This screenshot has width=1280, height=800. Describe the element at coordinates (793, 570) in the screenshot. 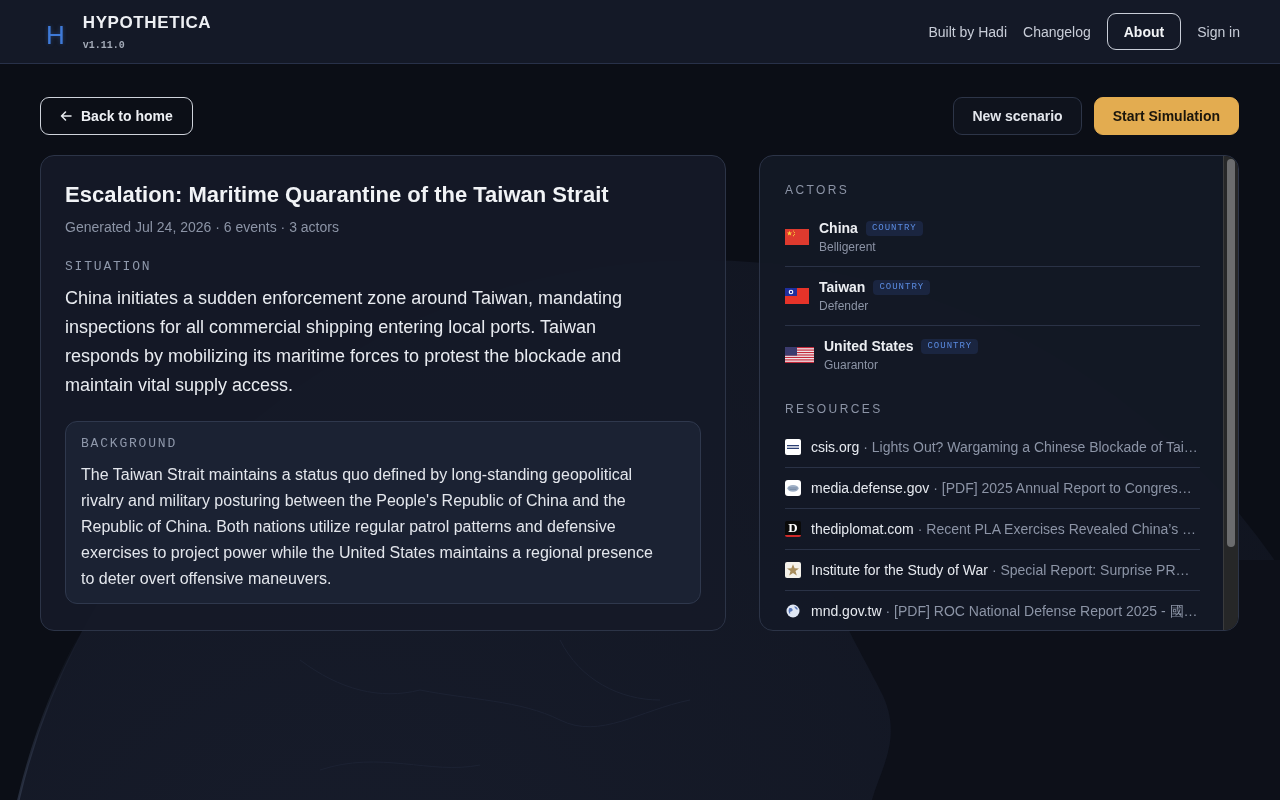

I see `star-icon` at that location.